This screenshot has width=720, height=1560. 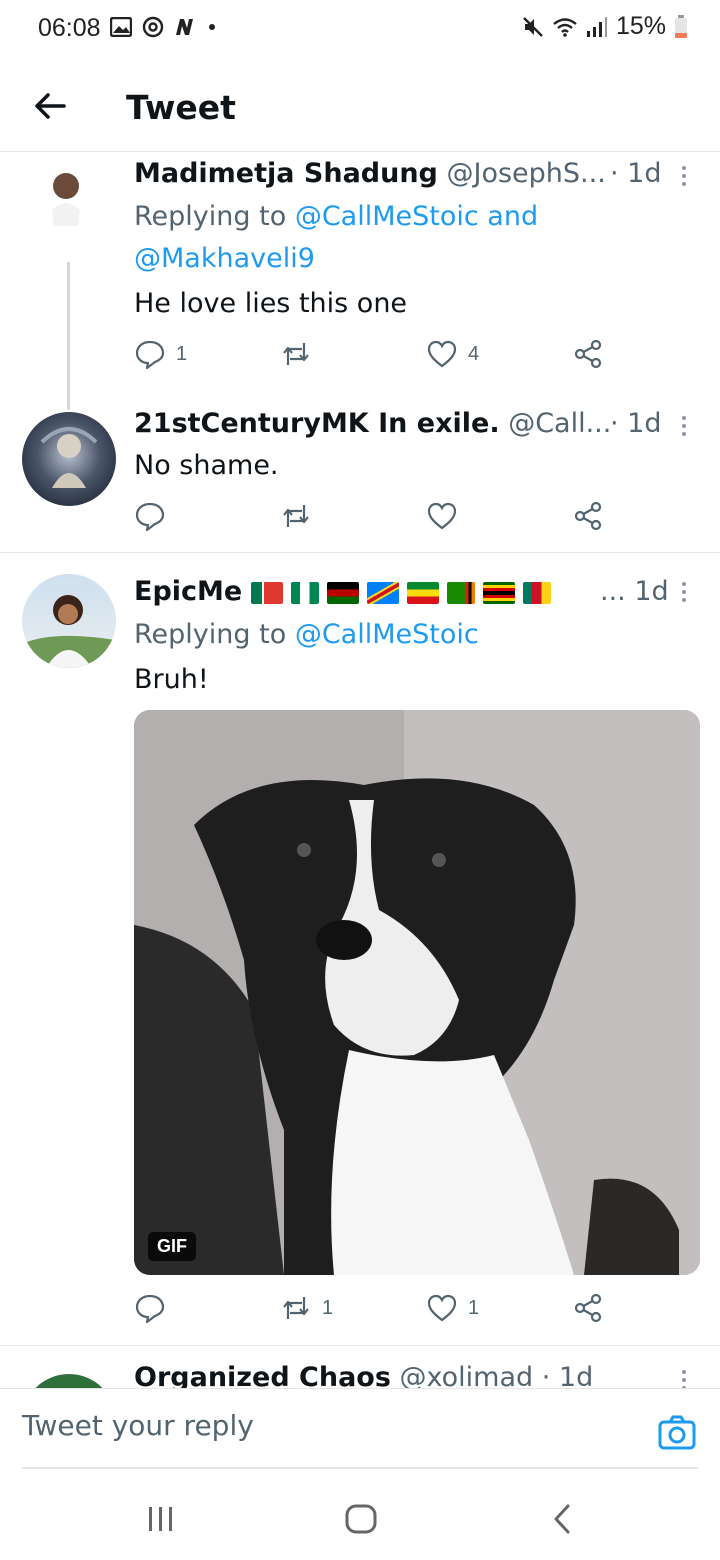 I want to click on flag-icon-et, so click(x=422, y=592).